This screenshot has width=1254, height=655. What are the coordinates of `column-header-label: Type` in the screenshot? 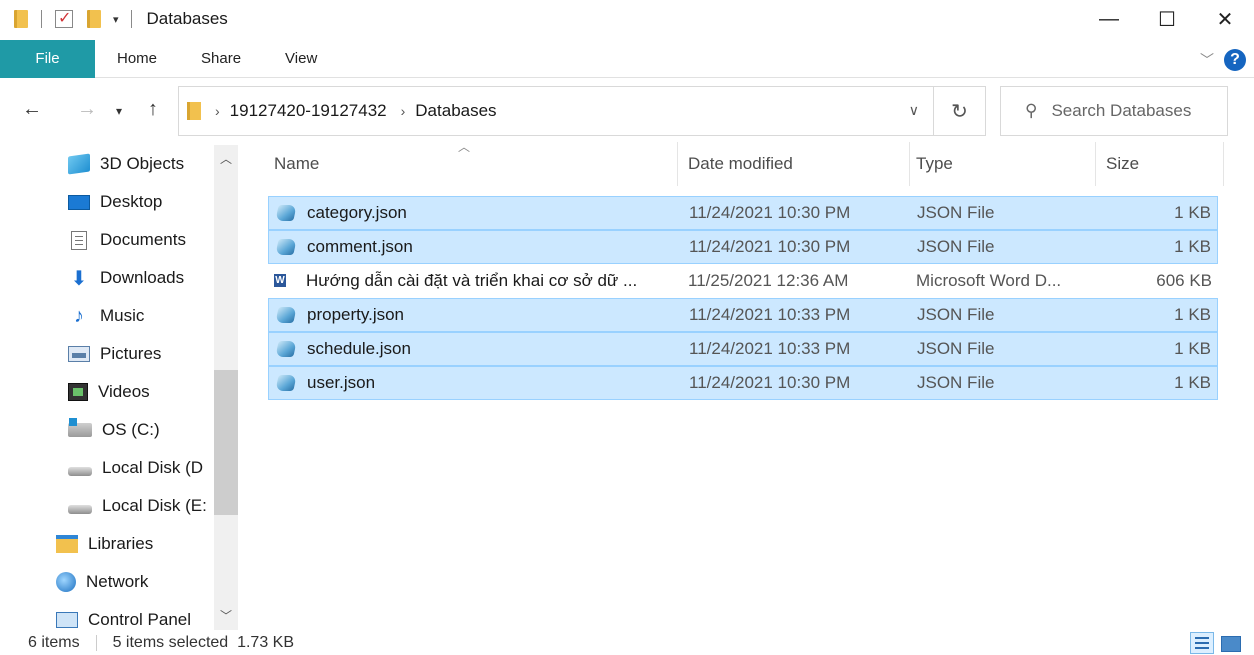 It's located at (934, 163).